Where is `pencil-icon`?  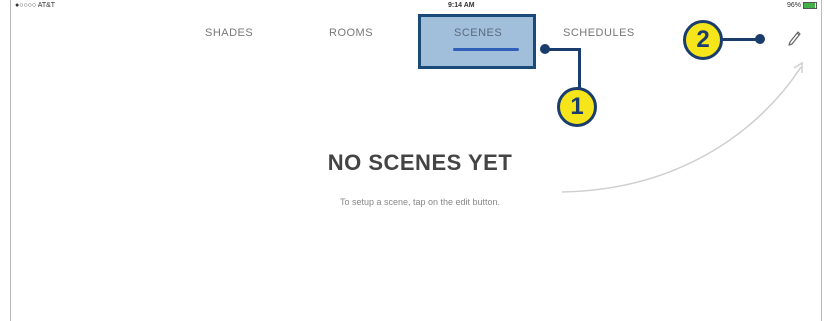
pencil-icon is located at coordinates (795, 37).